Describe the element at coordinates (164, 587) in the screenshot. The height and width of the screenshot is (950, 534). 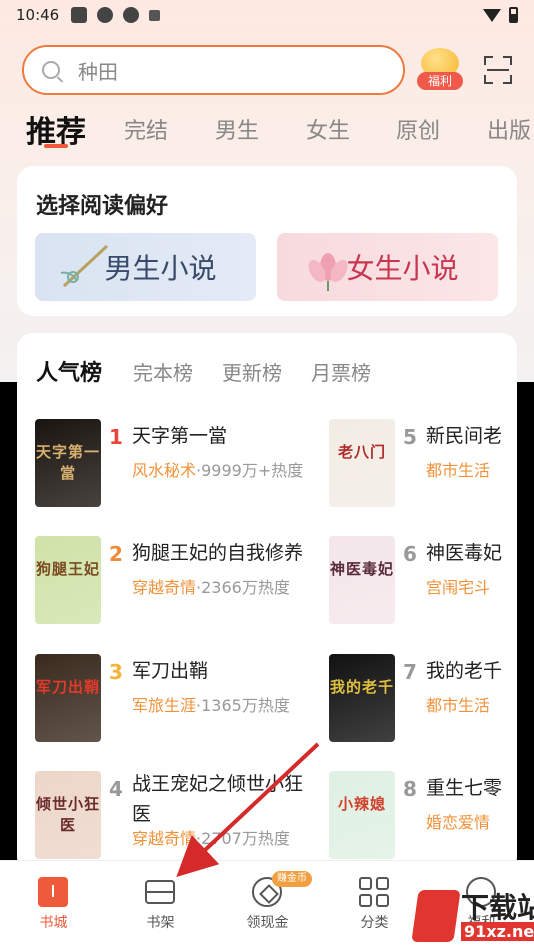
I see `book-genre: 穿越奇情` at that location.